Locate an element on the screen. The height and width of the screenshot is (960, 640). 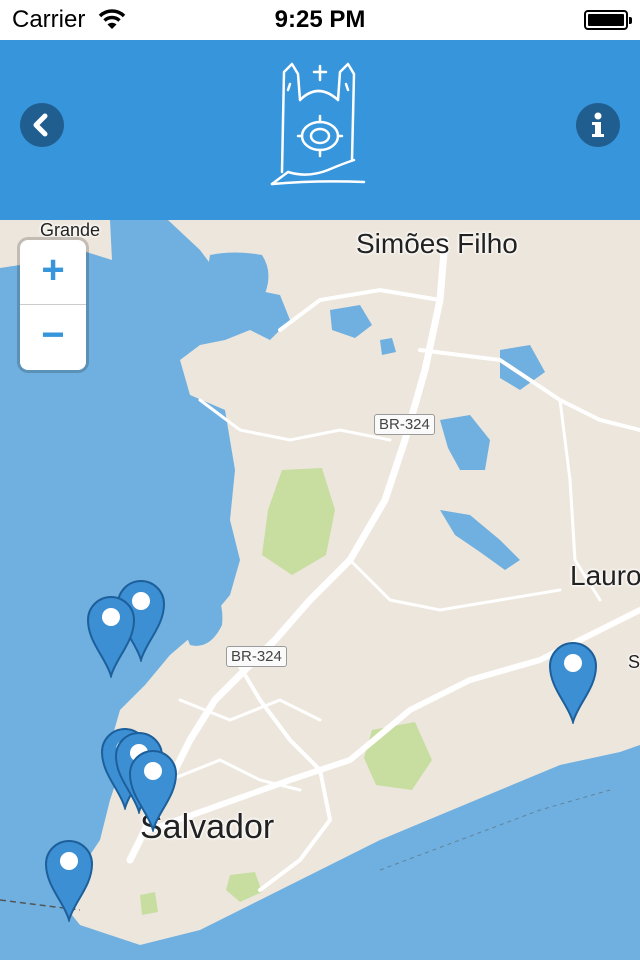
battery-icon is located at coordinates (608, 20).